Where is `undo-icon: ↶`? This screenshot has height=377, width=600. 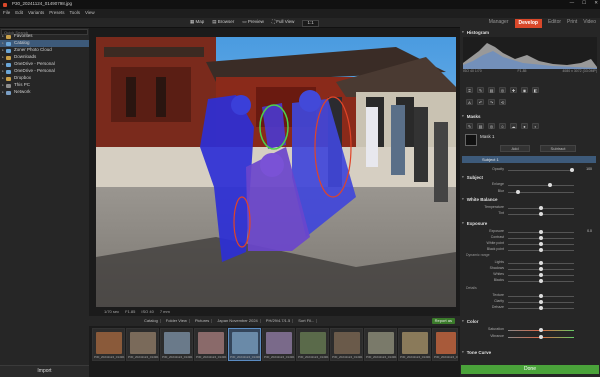 undo-icon: ↶ is located at coordinates (480, 102).